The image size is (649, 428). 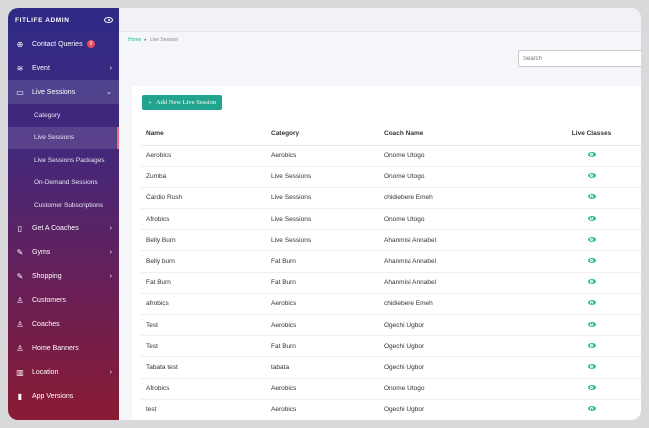 What do you see at coordinates (20, 228) in the screenshot?
I see `tablet-icon: ▯` at bounding box center [20, 228].